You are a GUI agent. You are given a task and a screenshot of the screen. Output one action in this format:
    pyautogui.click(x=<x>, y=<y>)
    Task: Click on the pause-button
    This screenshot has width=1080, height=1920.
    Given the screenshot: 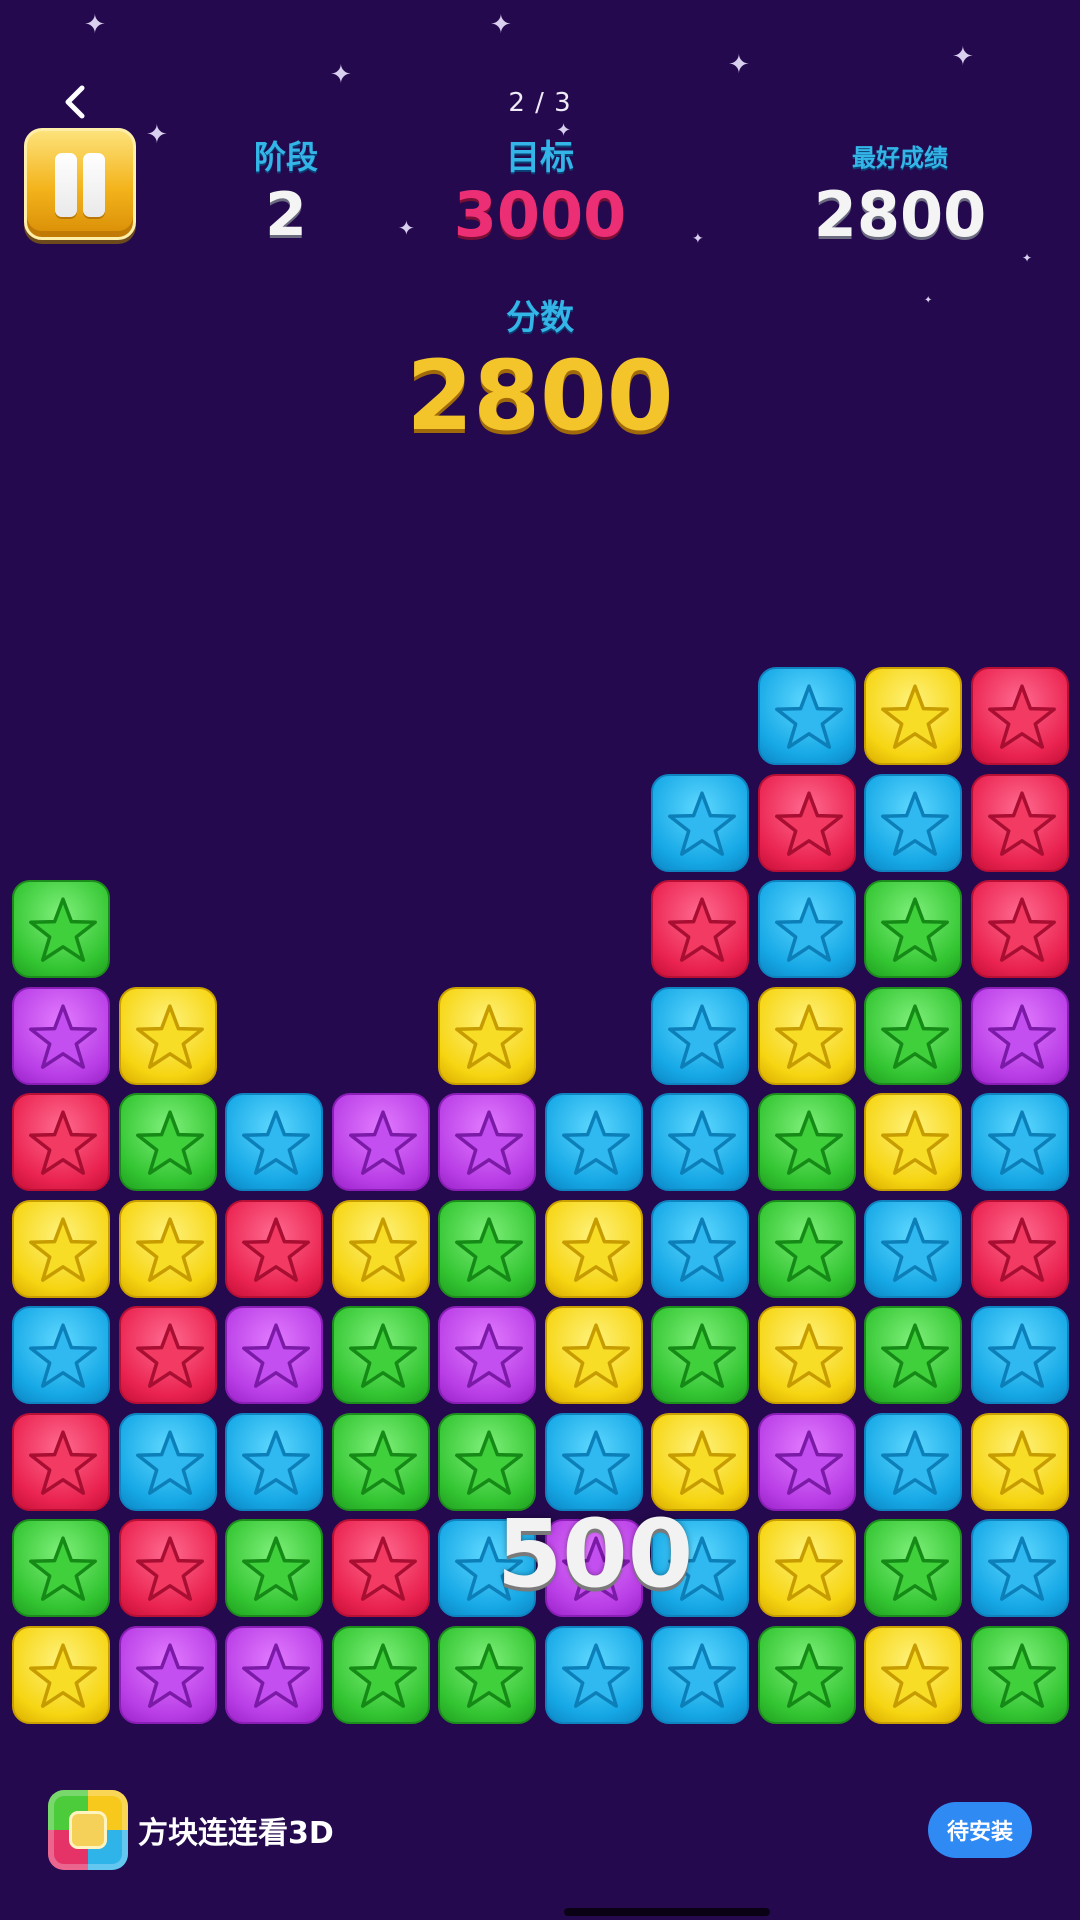 What is the action you would take?
    pyautogui.click(x=80, y=184)
    